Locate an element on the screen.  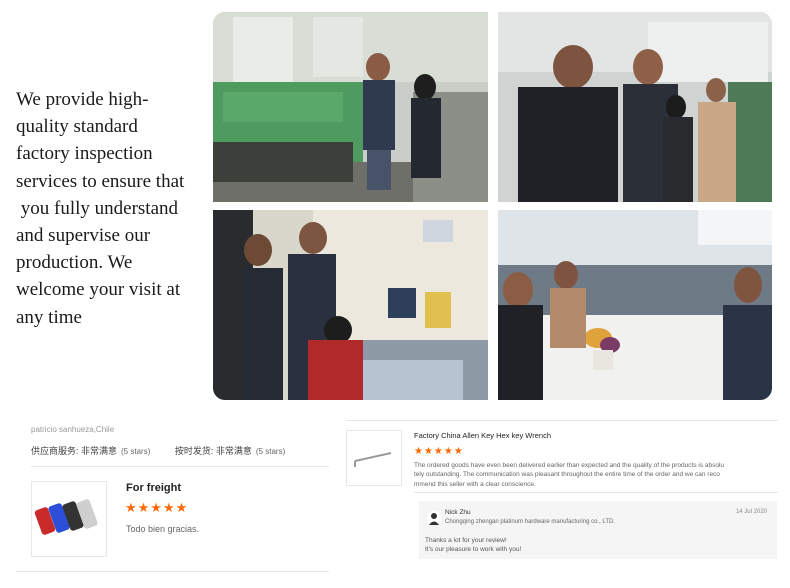
intro-line: any time is located at coordinates (49, 317).